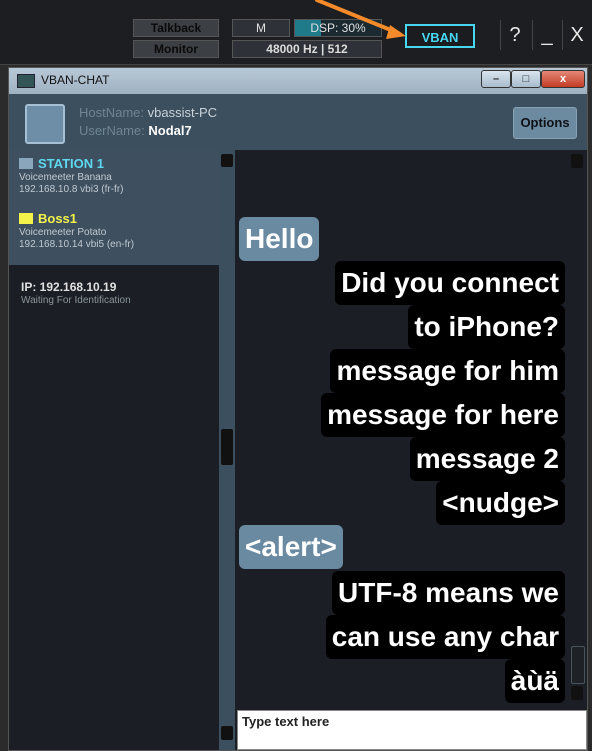  I want to click on message-bubble-outgoing: to iPhone?, so click(486, 327).